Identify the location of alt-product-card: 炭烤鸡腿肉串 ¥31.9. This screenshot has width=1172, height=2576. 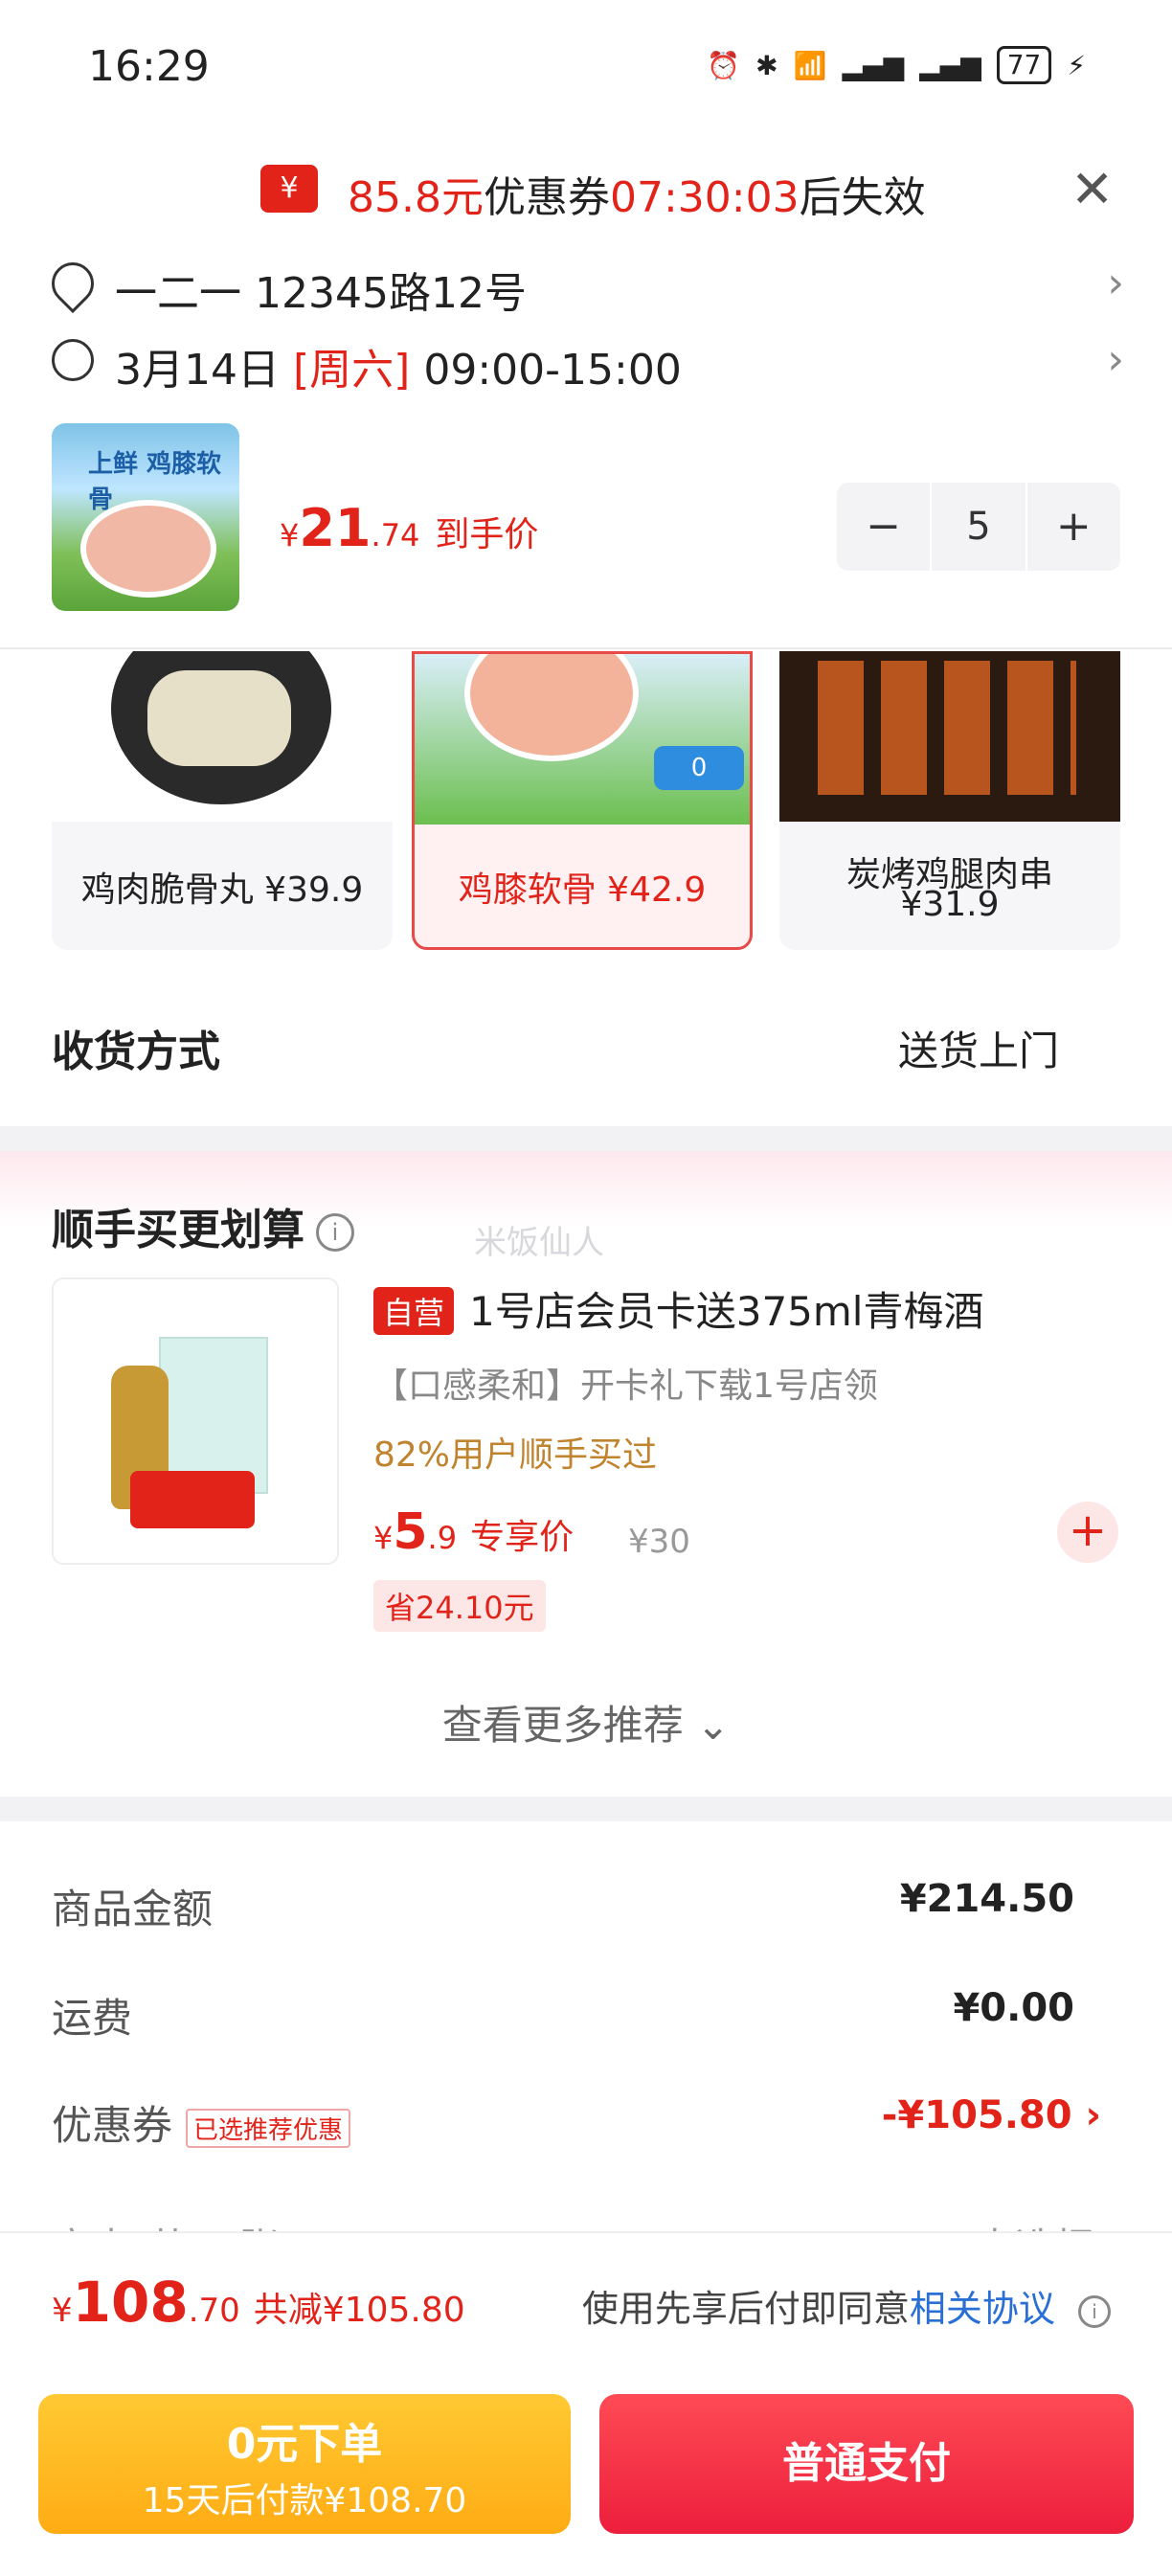
(949, 800).